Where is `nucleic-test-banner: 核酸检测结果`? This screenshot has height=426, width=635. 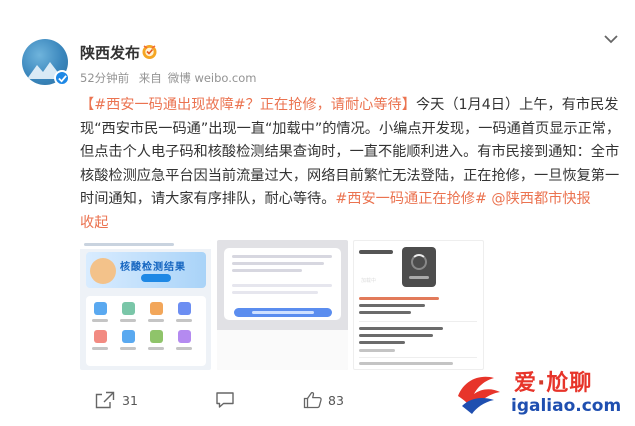 nucleic-test-banner: 核酸检测结果 is located at coordinates (146, 270).